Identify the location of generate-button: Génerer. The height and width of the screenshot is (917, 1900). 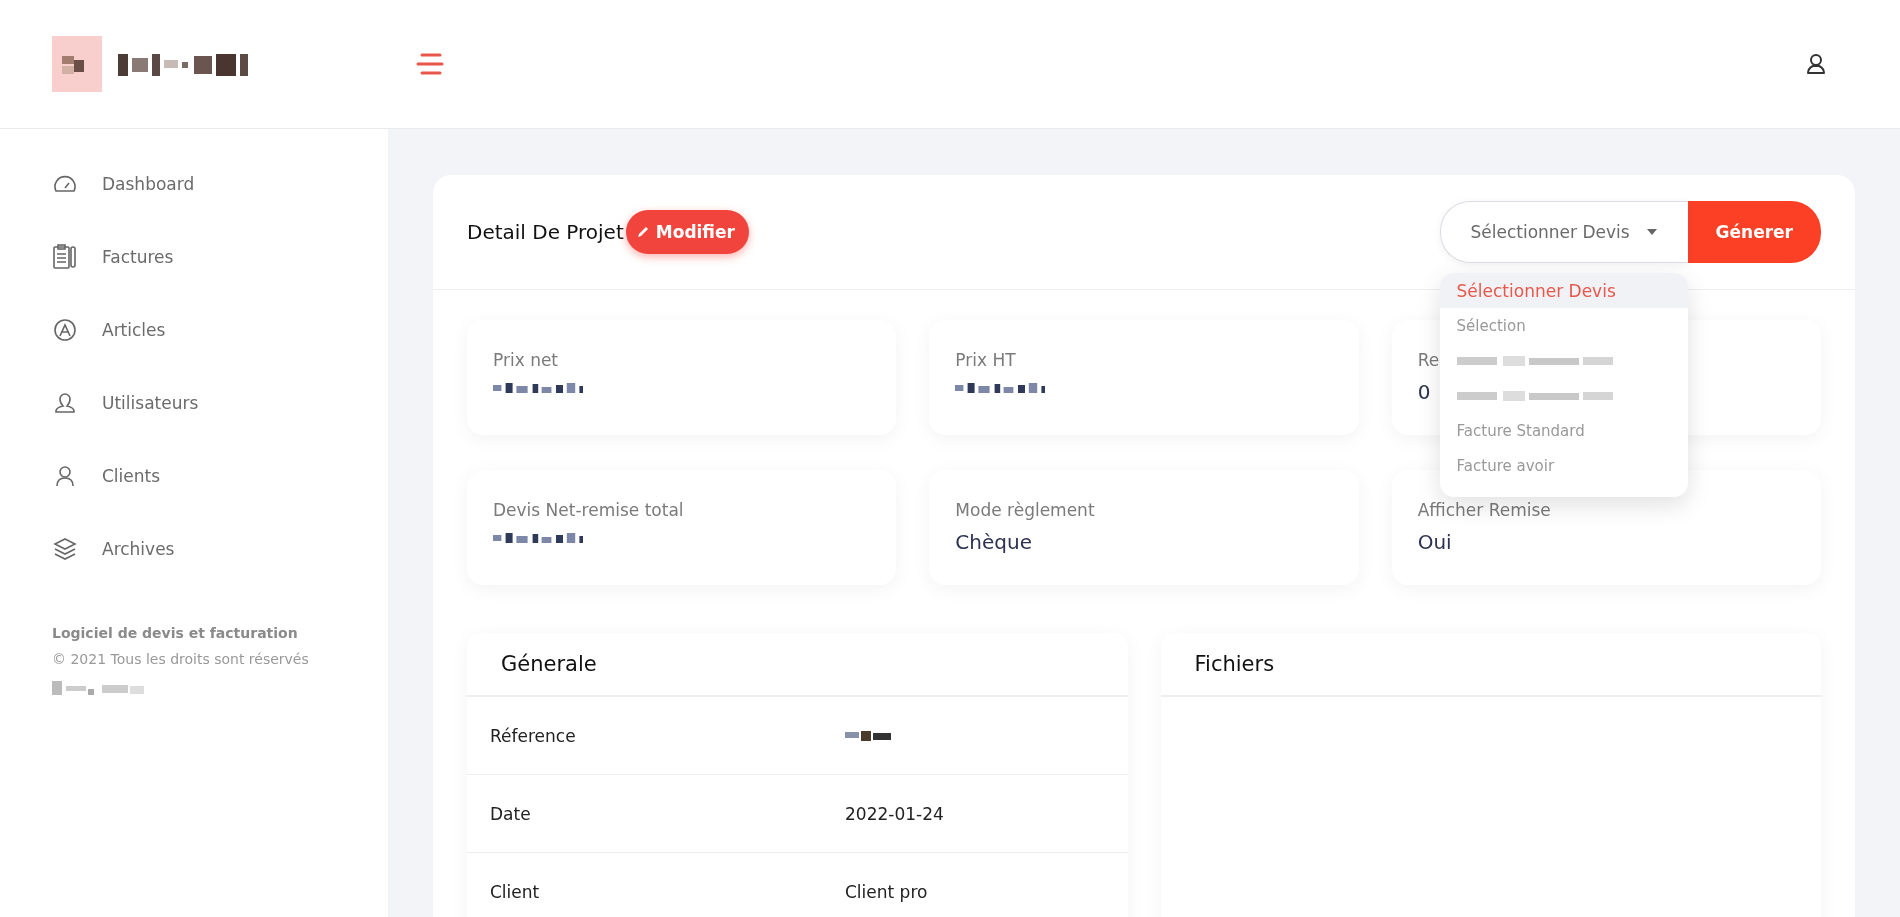
(1754, 232).